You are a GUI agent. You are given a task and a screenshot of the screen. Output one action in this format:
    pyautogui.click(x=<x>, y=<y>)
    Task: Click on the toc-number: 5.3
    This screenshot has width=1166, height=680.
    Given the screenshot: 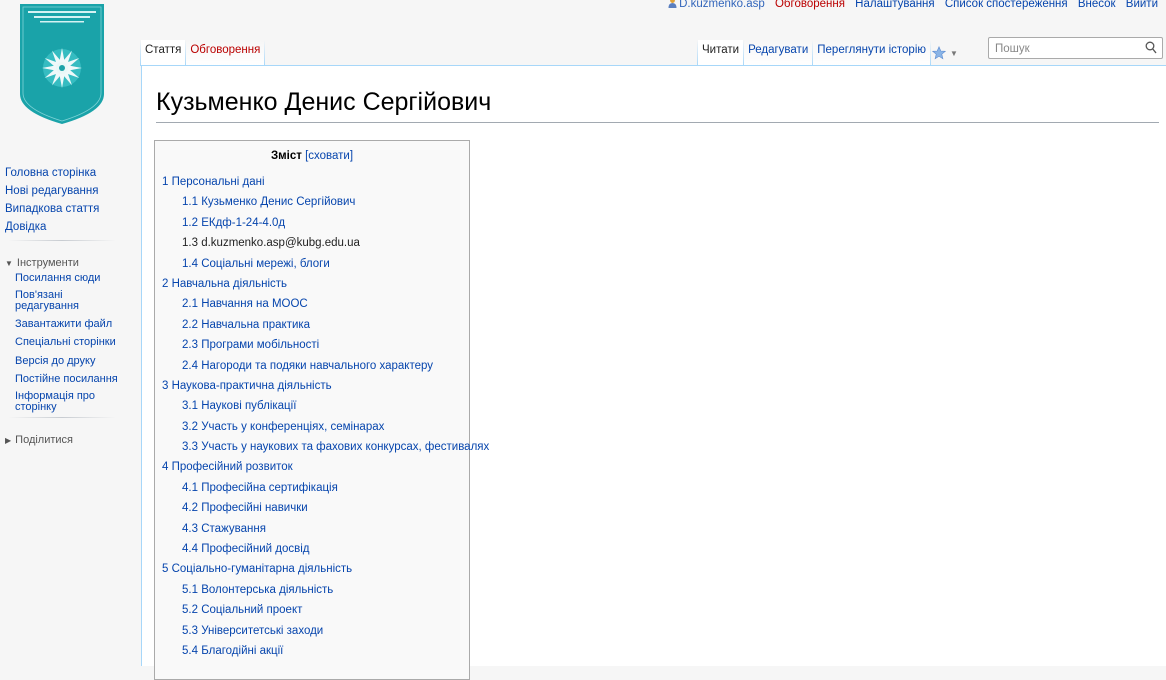 What is the action you would take?
    pyautogui.click(x=190, y=630)
    